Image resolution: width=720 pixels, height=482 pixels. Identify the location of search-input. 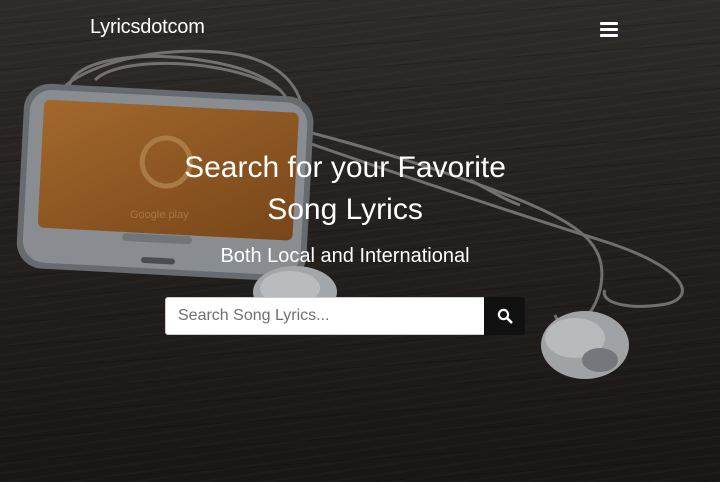
(324, 316).